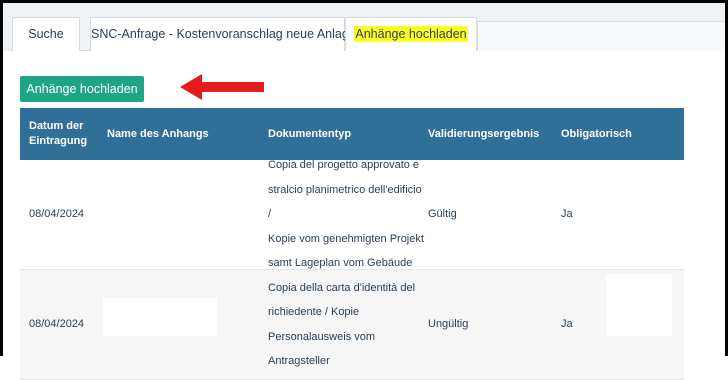  Describe the element at coordinates (442, 214) in the screenshot. I see `cell-validation: Gültig` at that location.